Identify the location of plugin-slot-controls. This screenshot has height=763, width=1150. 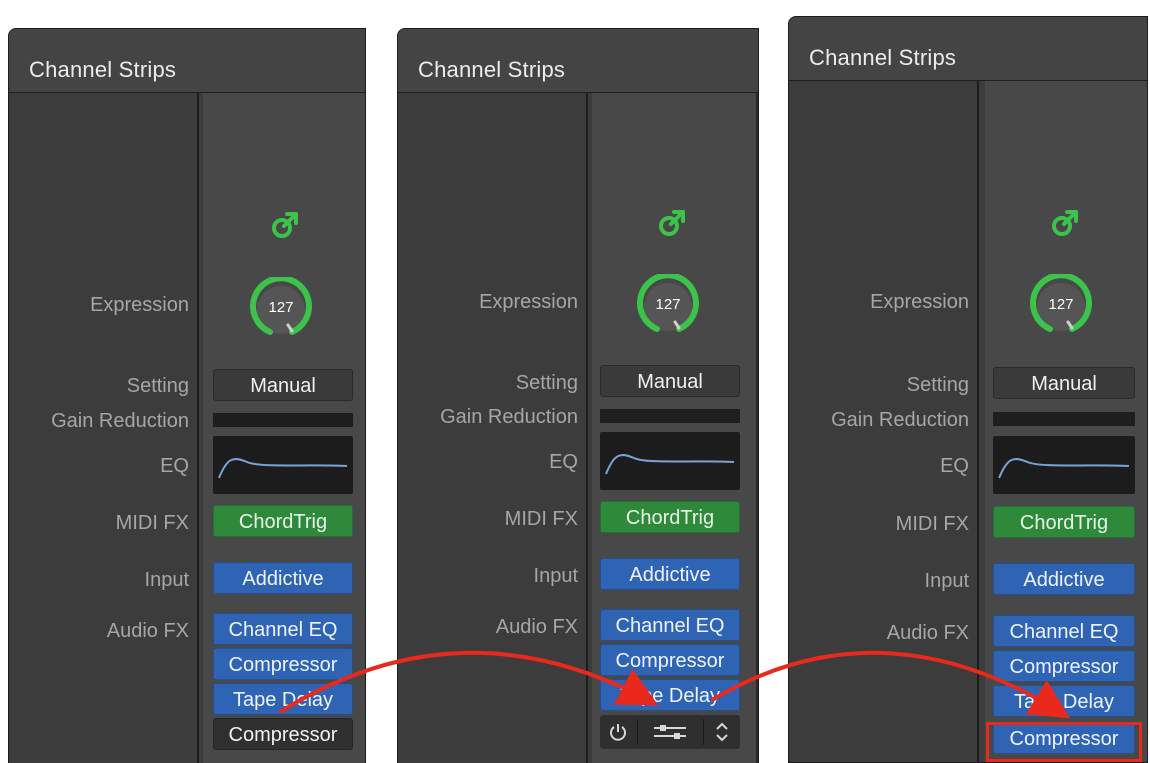
(670, 732).